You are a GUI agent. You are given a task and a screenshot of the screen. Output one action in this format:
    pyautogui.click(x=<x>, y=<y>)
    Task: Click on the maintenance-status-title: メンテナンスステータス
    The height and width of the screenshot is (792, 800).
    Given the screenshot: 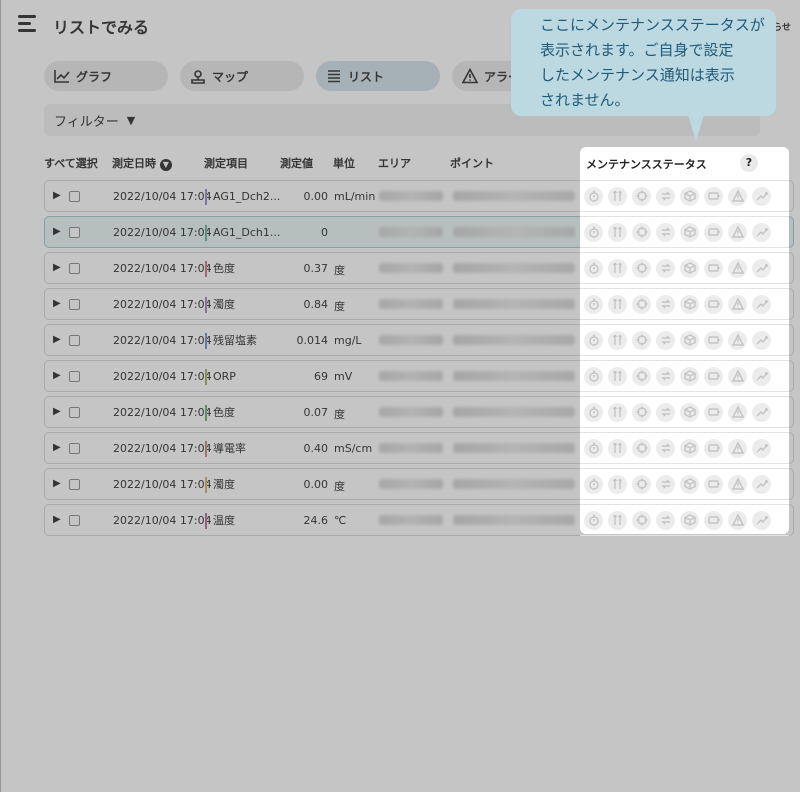 What is the action you would take?
    pyautogui.click(x=646, y=164)
    